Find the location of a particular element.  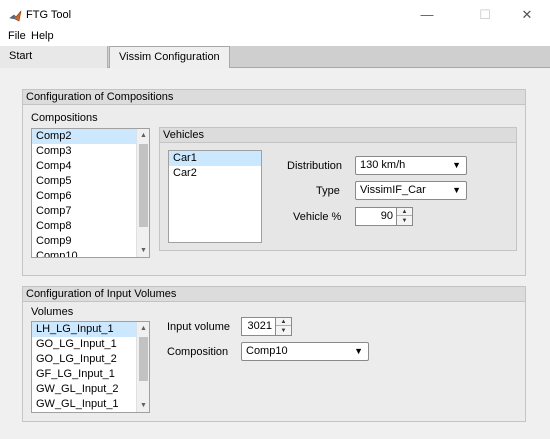

input-volume-spinner: ▲ ▼ is located at coordinates (283, 326).